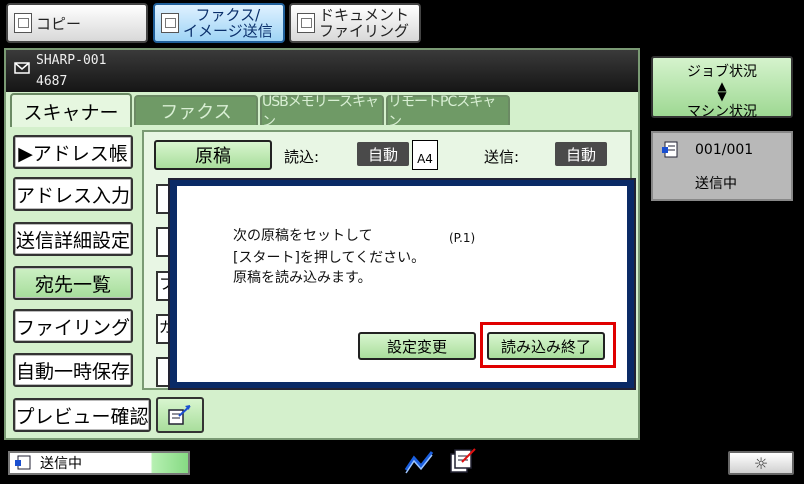  I want to click on doc-filing-label-line2: ファイリング, so click(364, 31).